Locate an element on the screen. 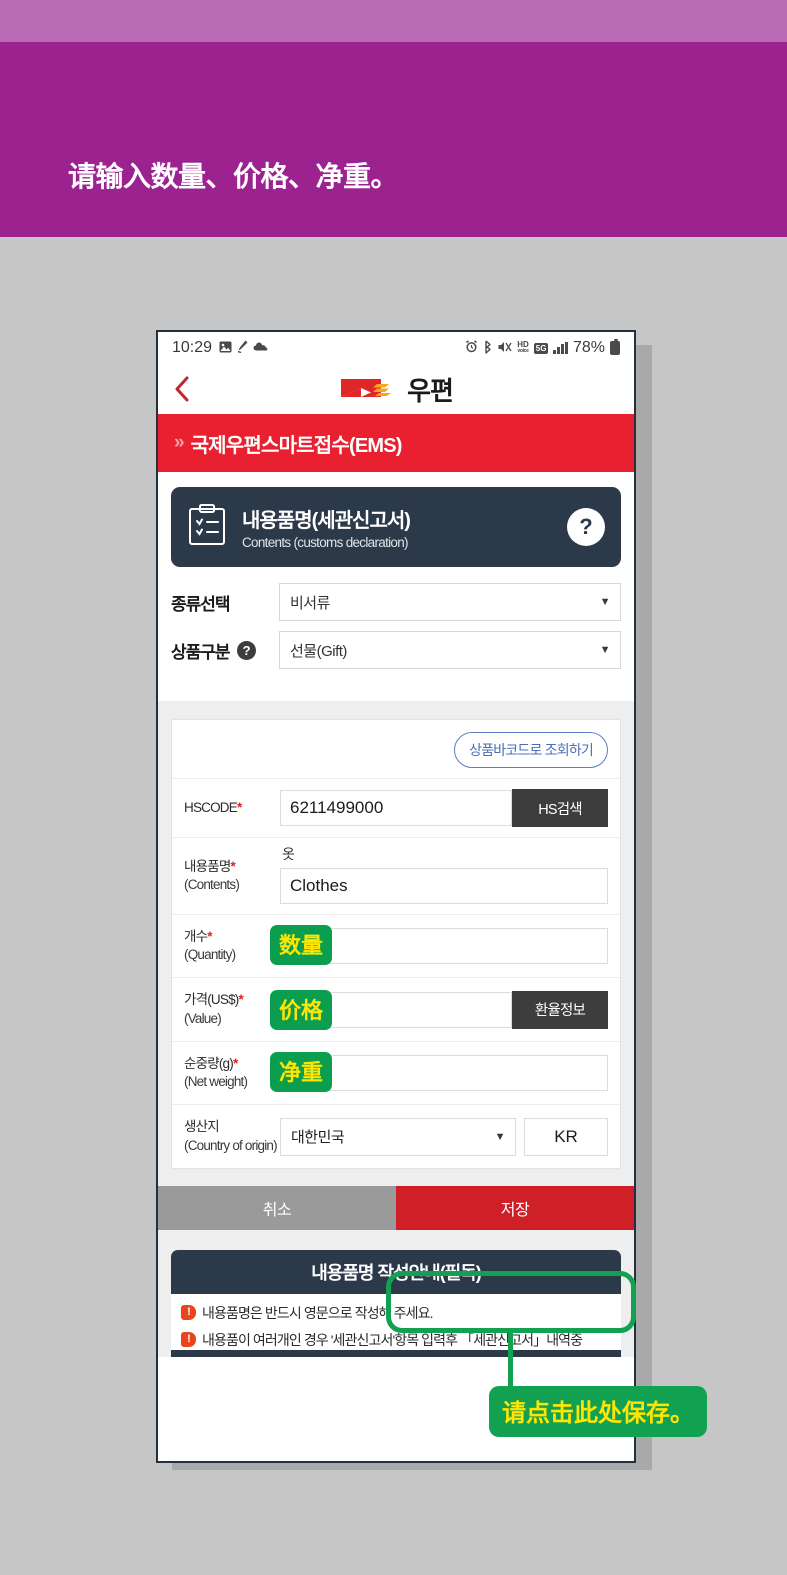 This screenshot has height=1575, width=787. form-label-hscode: HSCODE* is located at coordinates (226, 808).